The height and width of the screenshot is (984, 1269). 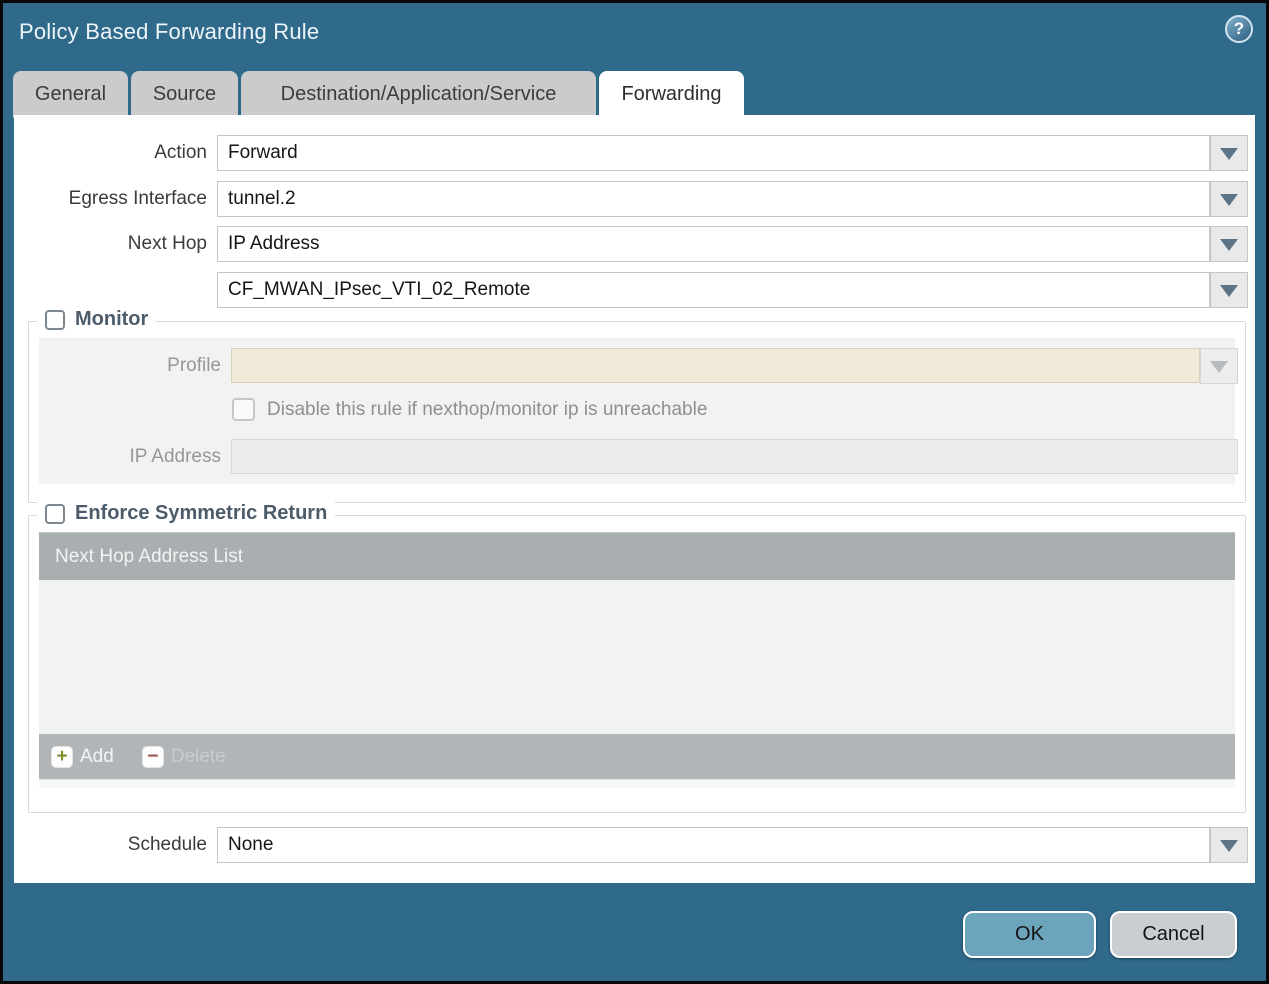 I want to click on schedule-label: Schedule, so click(x=167, y=844).